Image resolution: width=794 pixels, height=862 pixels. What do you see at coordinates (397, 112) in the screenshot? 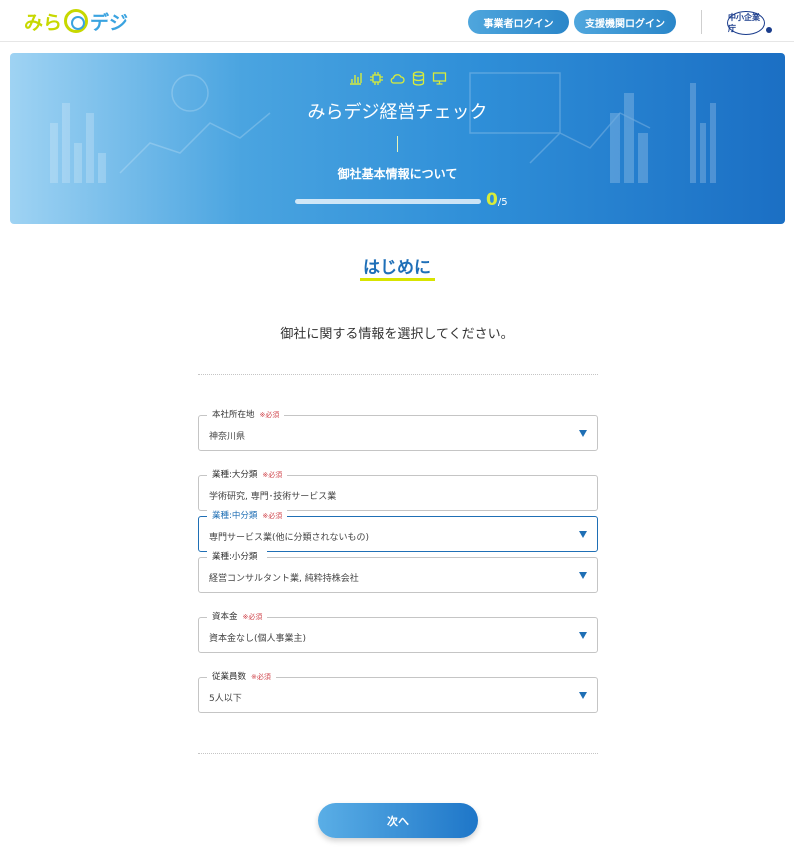
I see `banner-title: みらデジ経営チェック` at bounding box center [397, 112].